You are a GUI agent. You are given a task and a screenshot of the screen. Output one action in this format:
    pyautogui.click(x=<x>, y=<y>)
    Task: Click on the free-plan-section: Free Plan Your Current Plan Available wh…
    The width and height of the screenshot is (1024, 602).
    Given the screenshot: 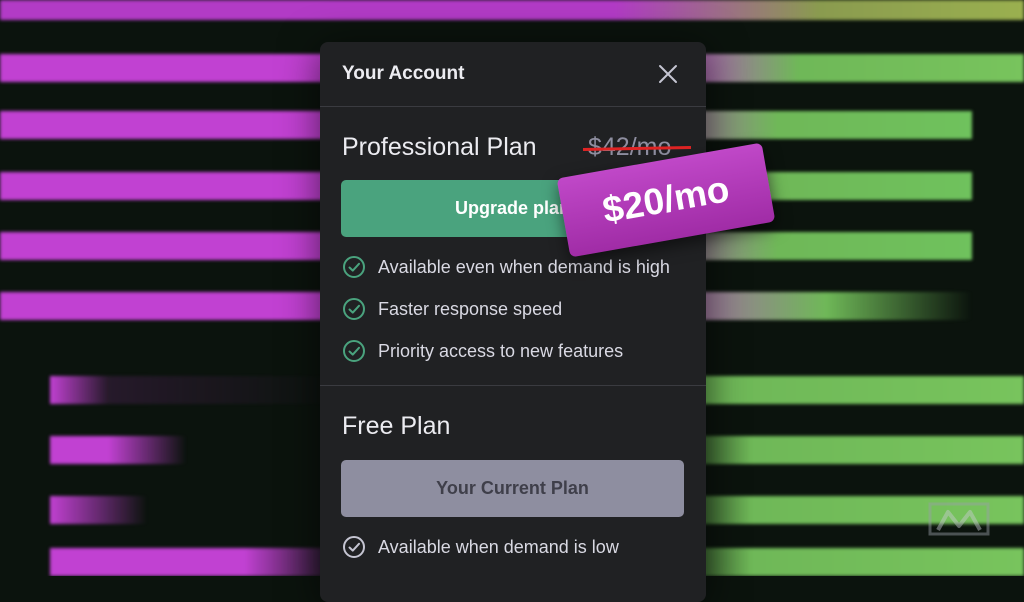 What is the action you would take?
    pyautogui.click(x=513, y=494)
    